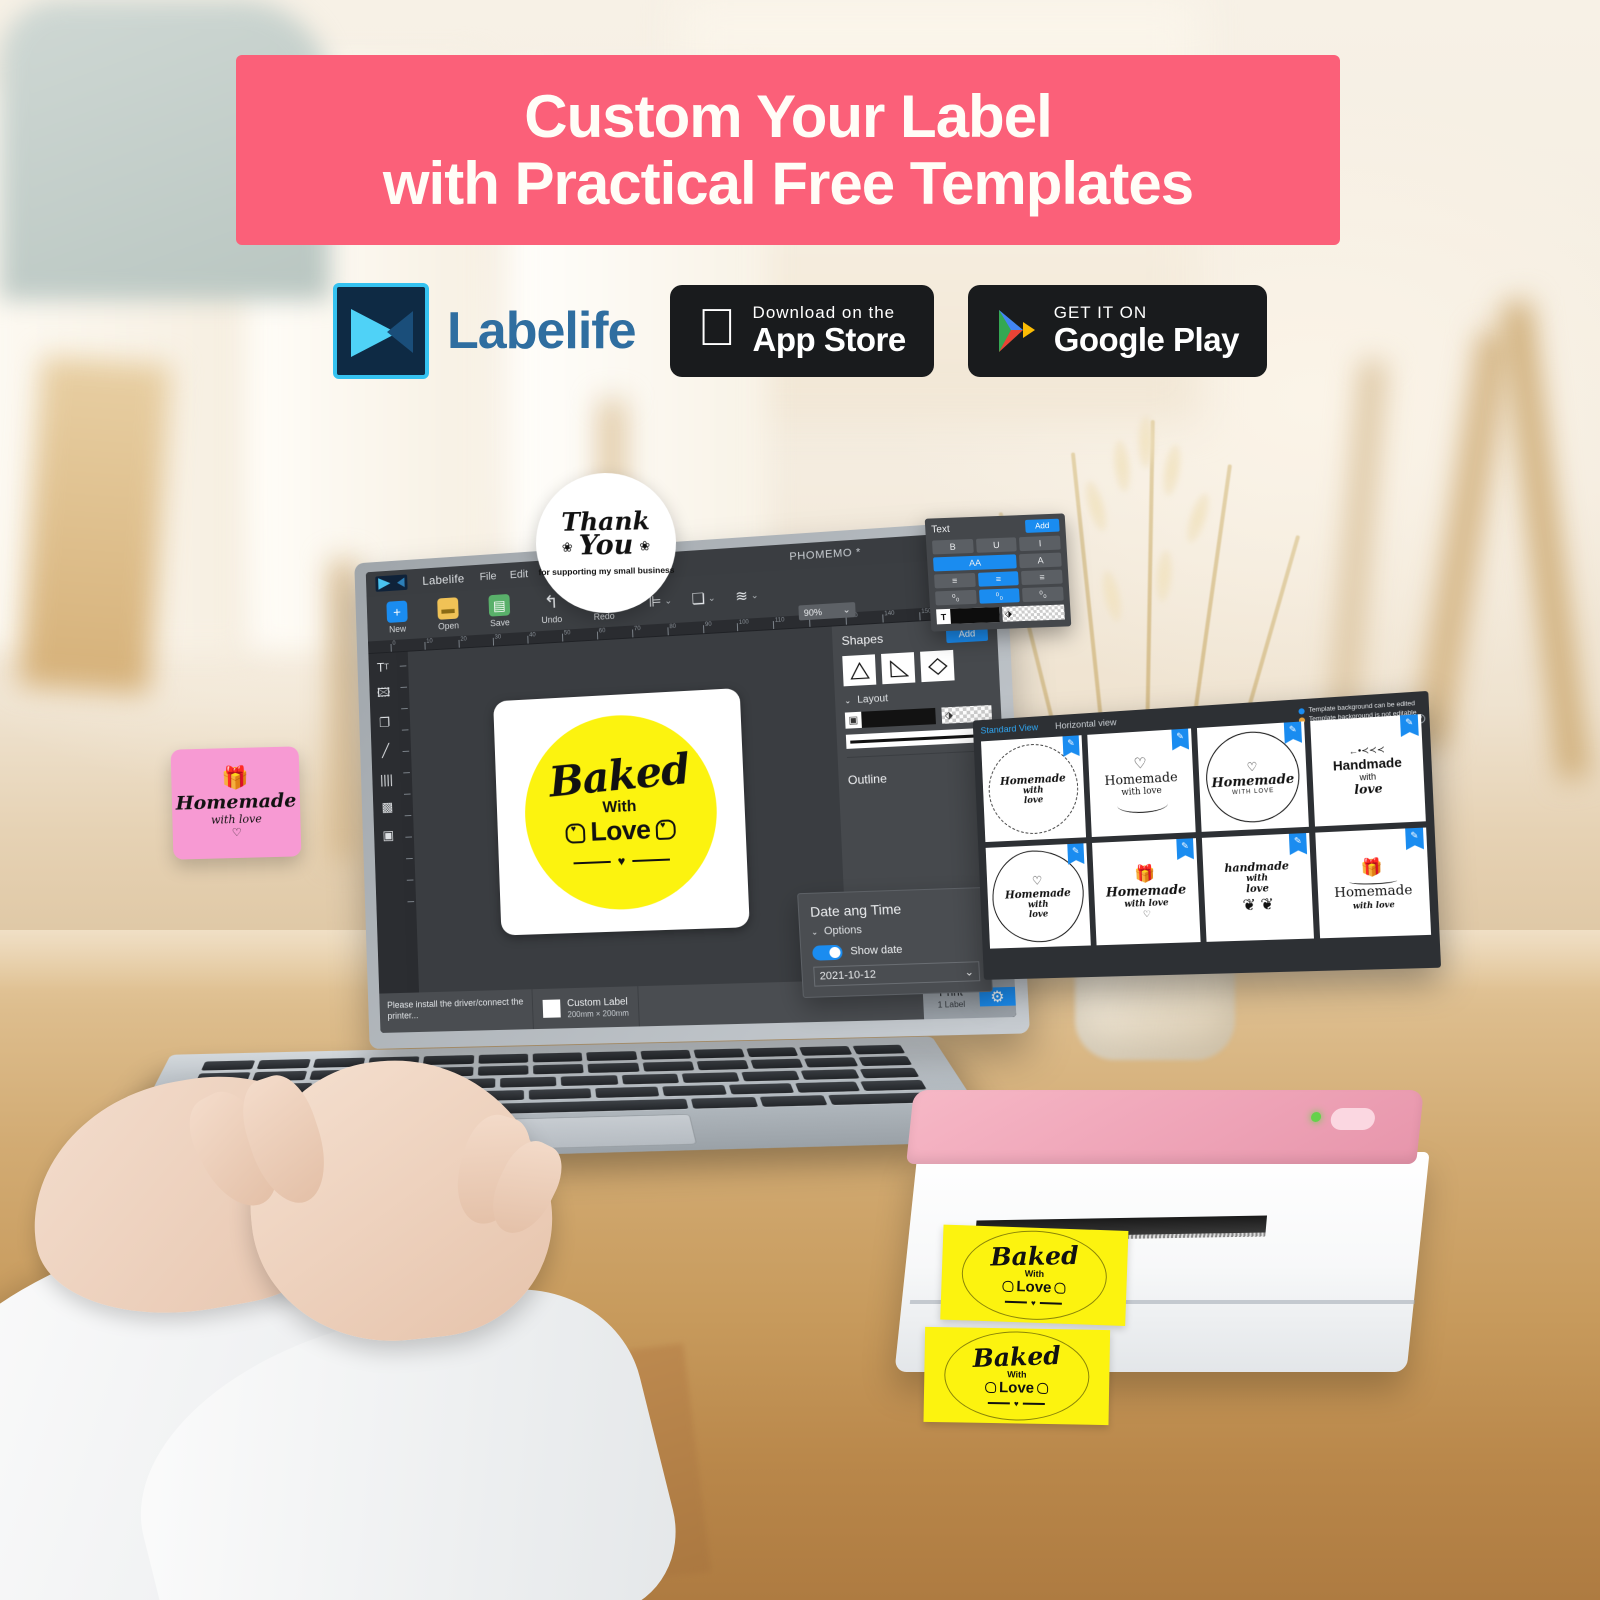 The width and height of the screenshot is (1600, 1600). Describe the element at coordinates (499, 611) in the screenshot. I see `save-button: ▤ Save` at that location.